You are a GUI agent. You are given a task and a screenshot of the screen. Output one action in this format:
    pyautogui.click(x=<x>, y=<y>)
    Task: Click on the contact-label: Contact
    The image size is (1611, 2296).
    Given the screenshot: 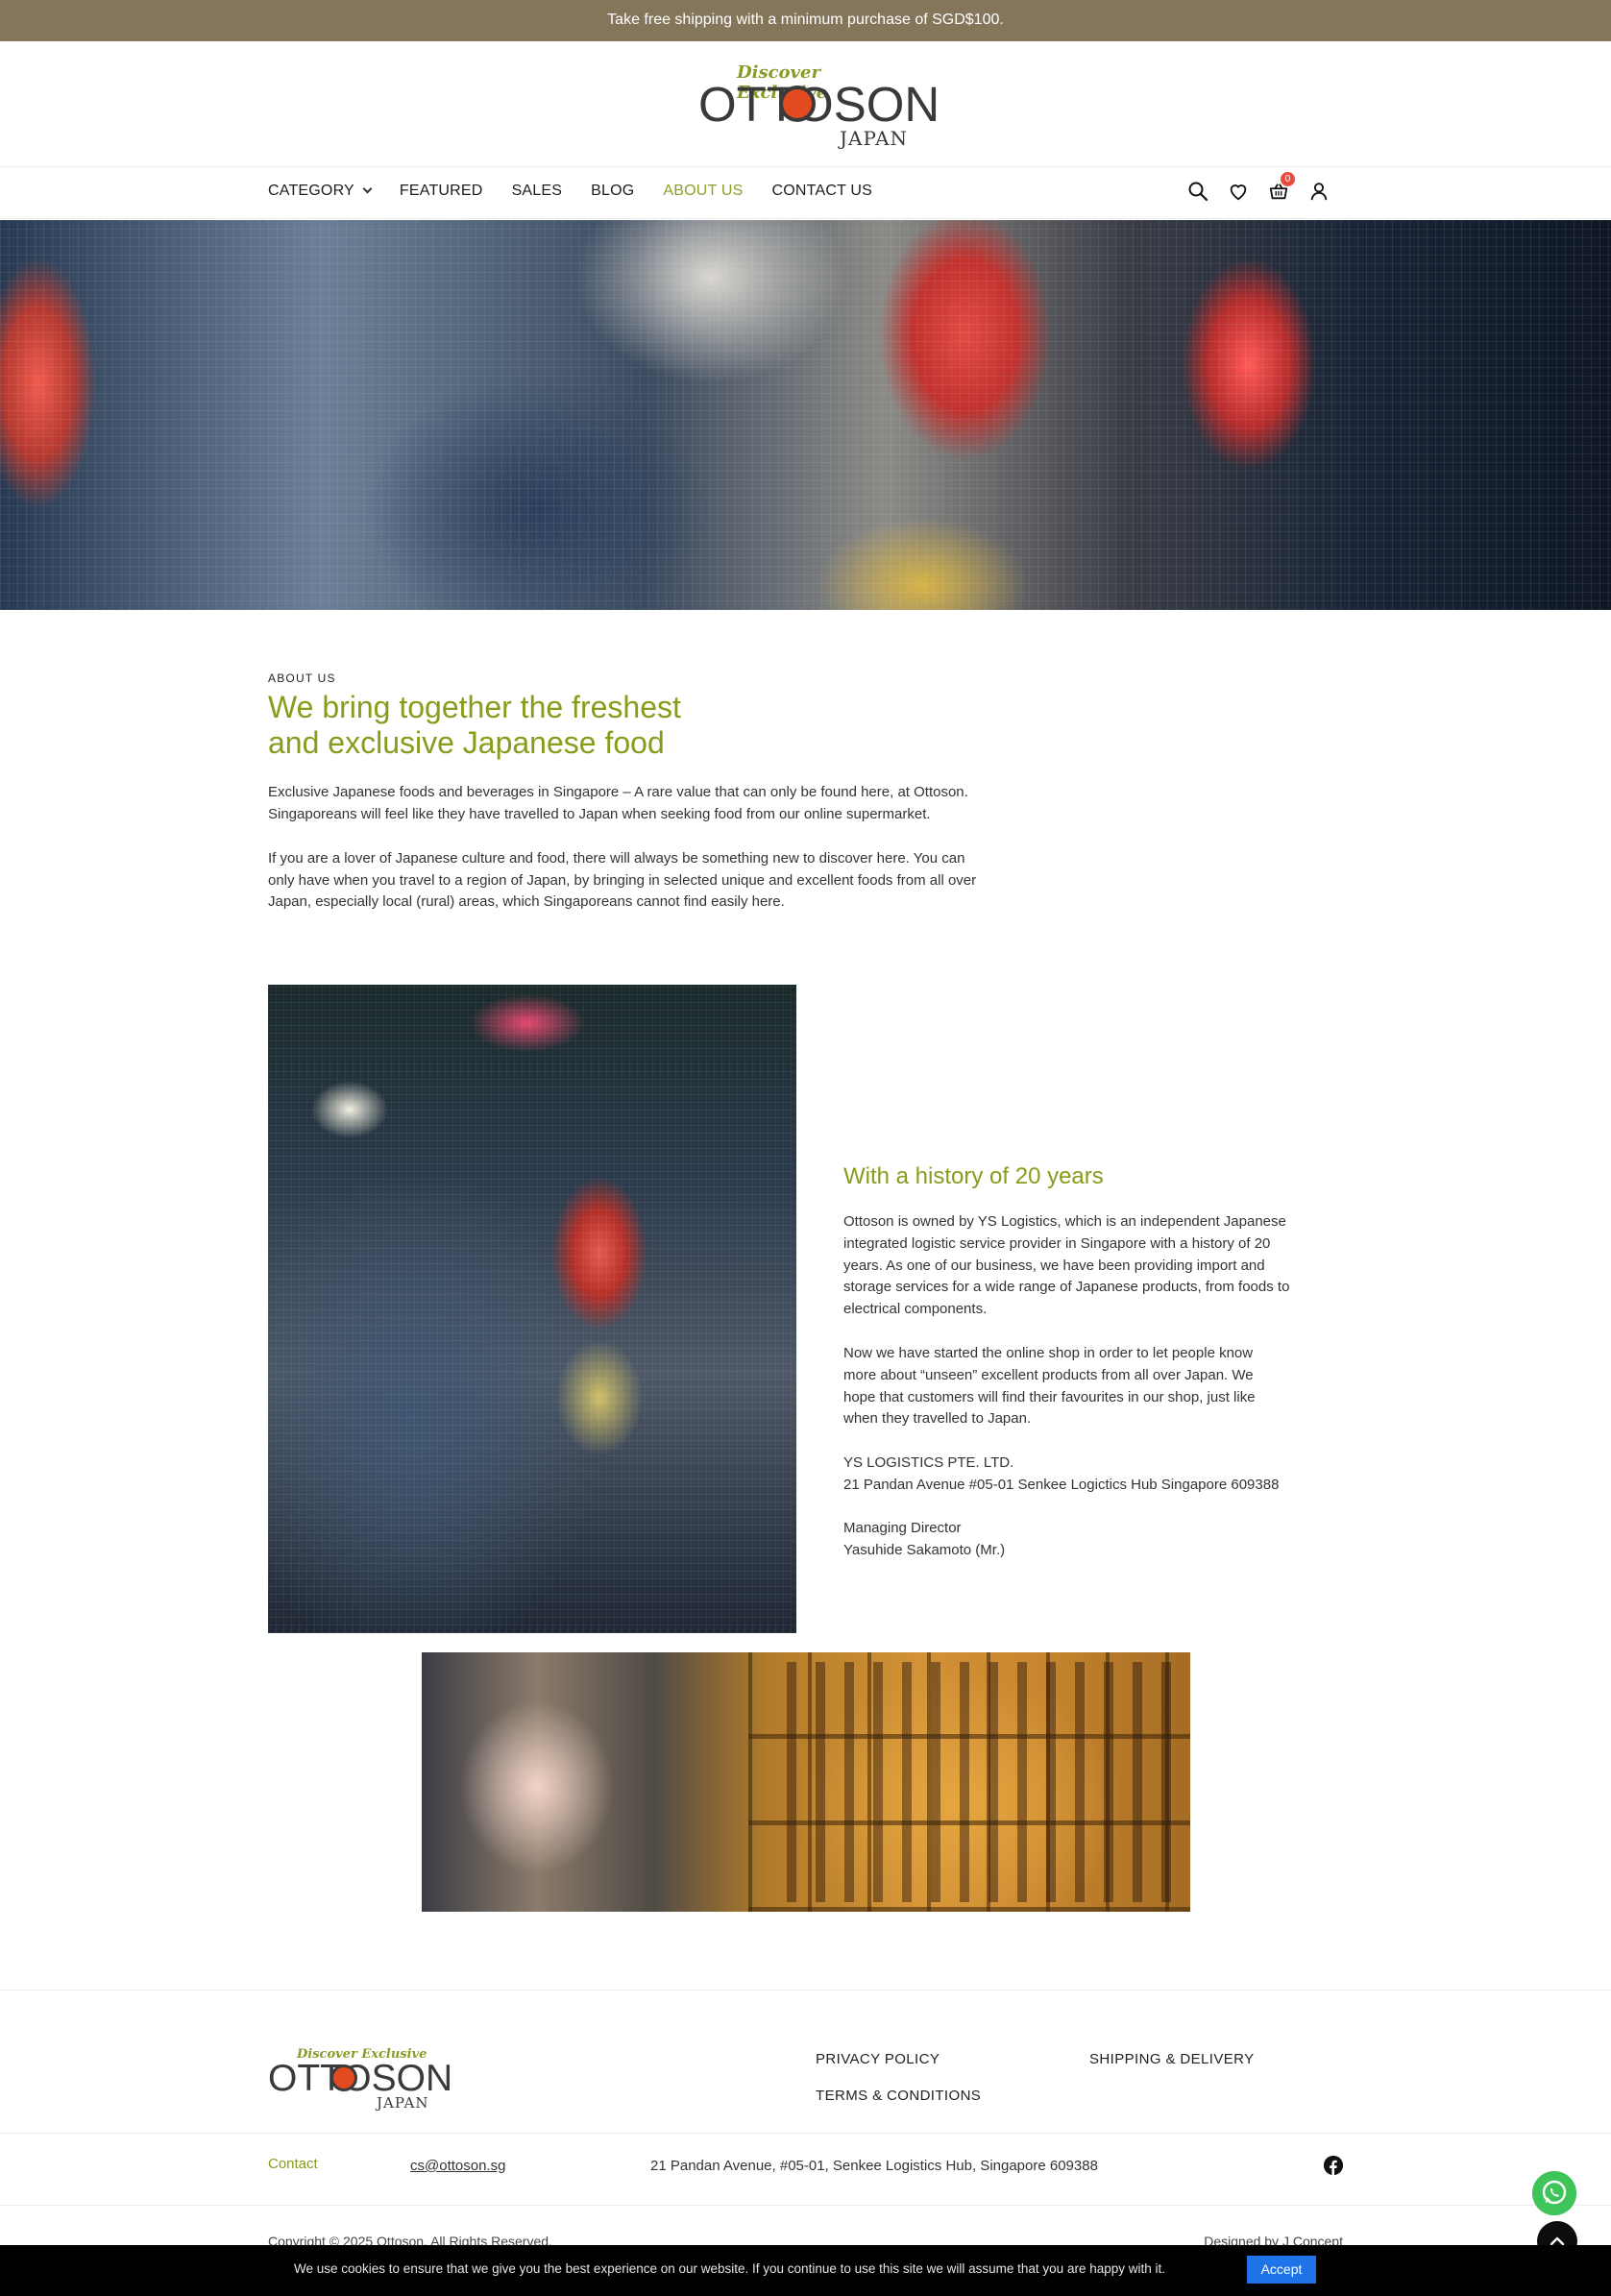 What is the action you would take?
    pyautogui.click(x=293, y=2164)
    